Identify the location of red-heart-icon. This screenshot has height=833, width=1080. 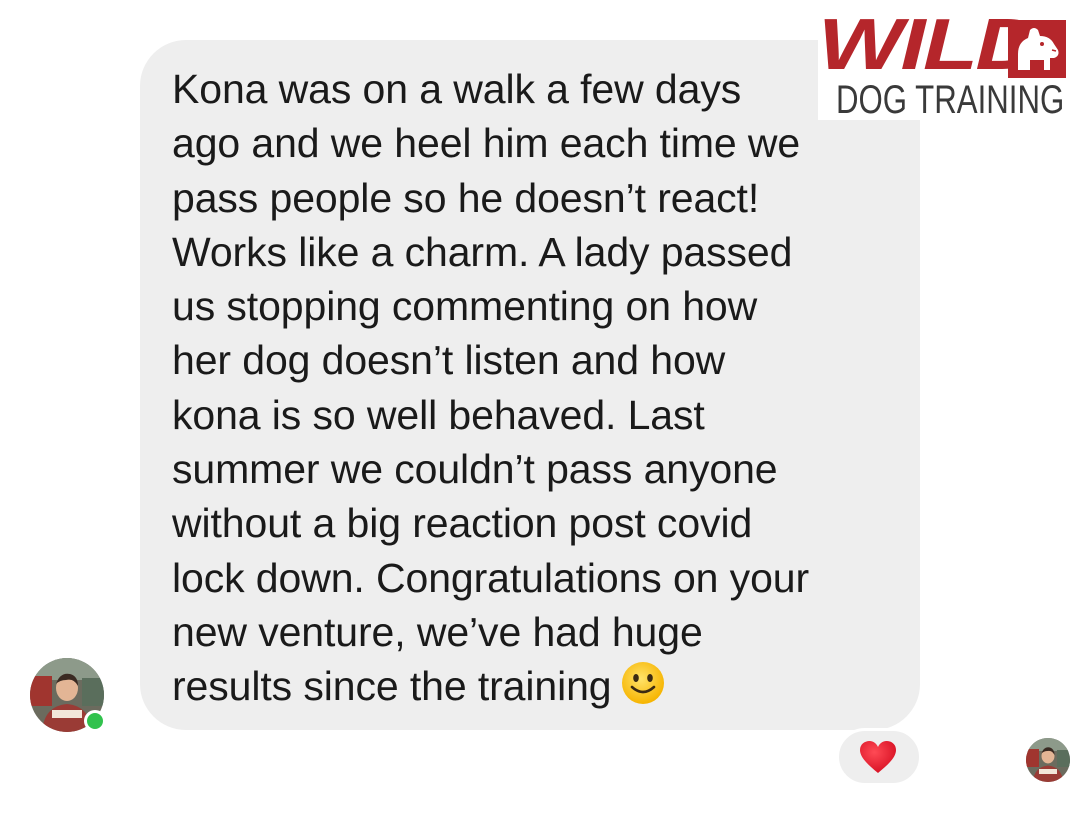
(878, 757).